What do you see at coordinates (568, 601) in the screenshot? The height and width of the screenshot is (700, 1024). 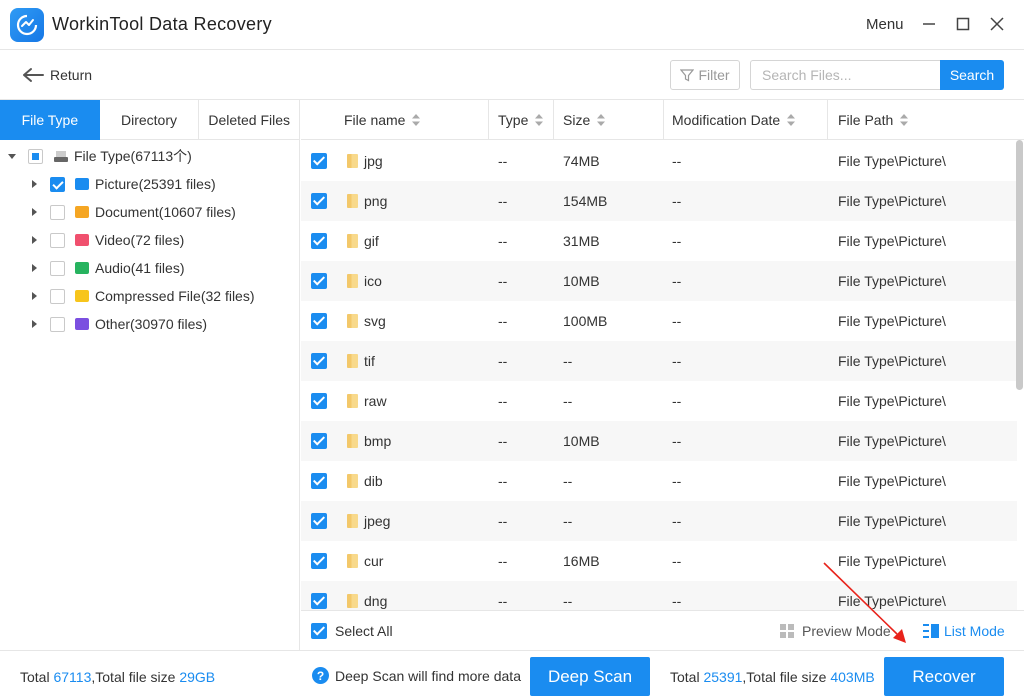 I see `cell-size: --` at bounding box center [568, 601].